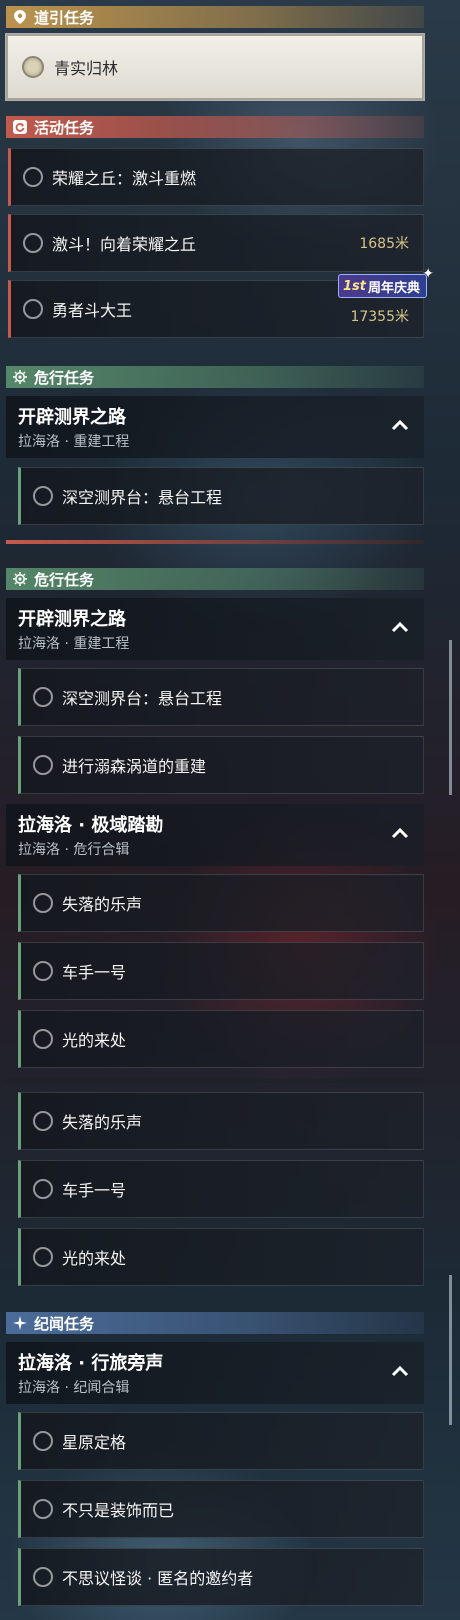  What do you see at coordinates (379, 316) in the screenshot?
I see `task-distance: 17355米` at bounding box center [379, 316].